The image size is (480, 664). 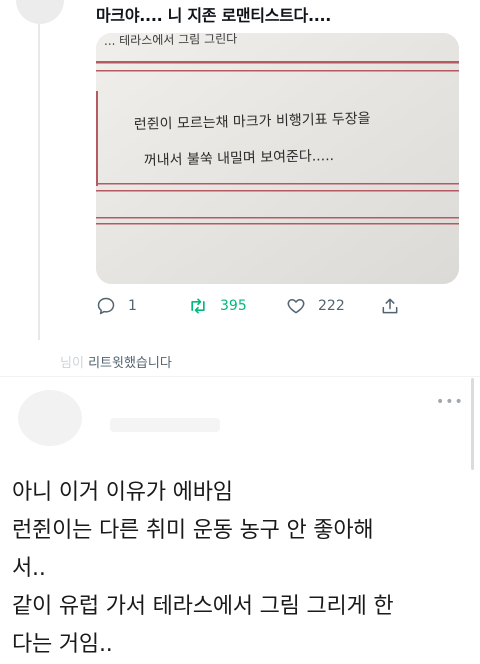 I want to click on second-tweet-username, so click(x=165, y=425).